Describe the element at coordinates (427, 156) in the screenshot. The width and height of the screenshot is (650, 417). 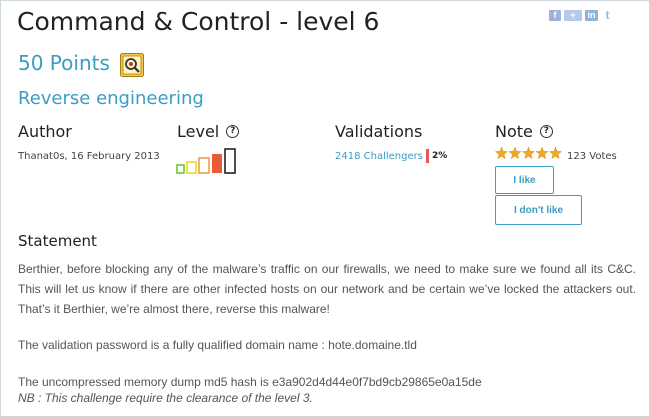
I see `validation-percent-bar` at that location.